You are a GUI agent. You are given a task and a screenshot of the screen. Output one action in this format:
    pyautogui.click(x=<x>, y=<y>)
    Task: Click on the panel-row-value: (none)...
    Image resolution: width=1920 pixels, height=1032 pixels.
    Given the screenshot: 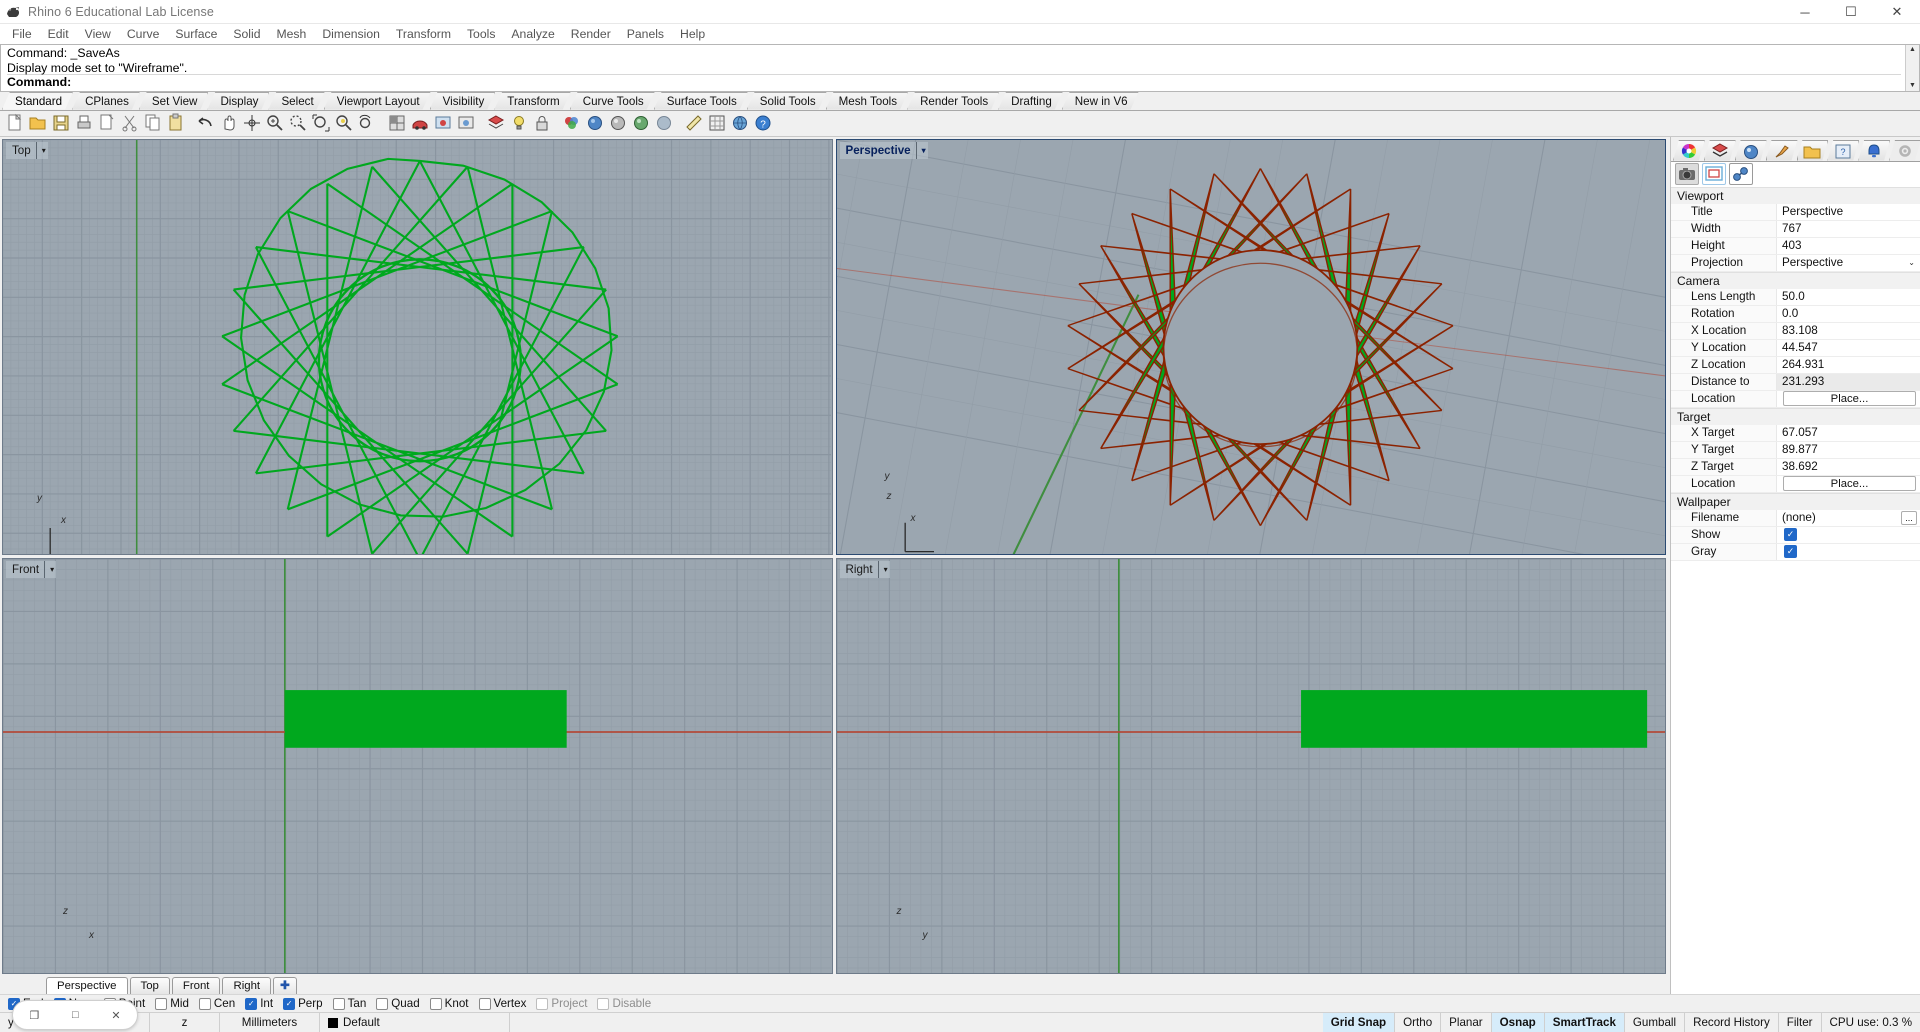 What is the action you would take?
    pyautogui.click(x=1848, y=517)
    